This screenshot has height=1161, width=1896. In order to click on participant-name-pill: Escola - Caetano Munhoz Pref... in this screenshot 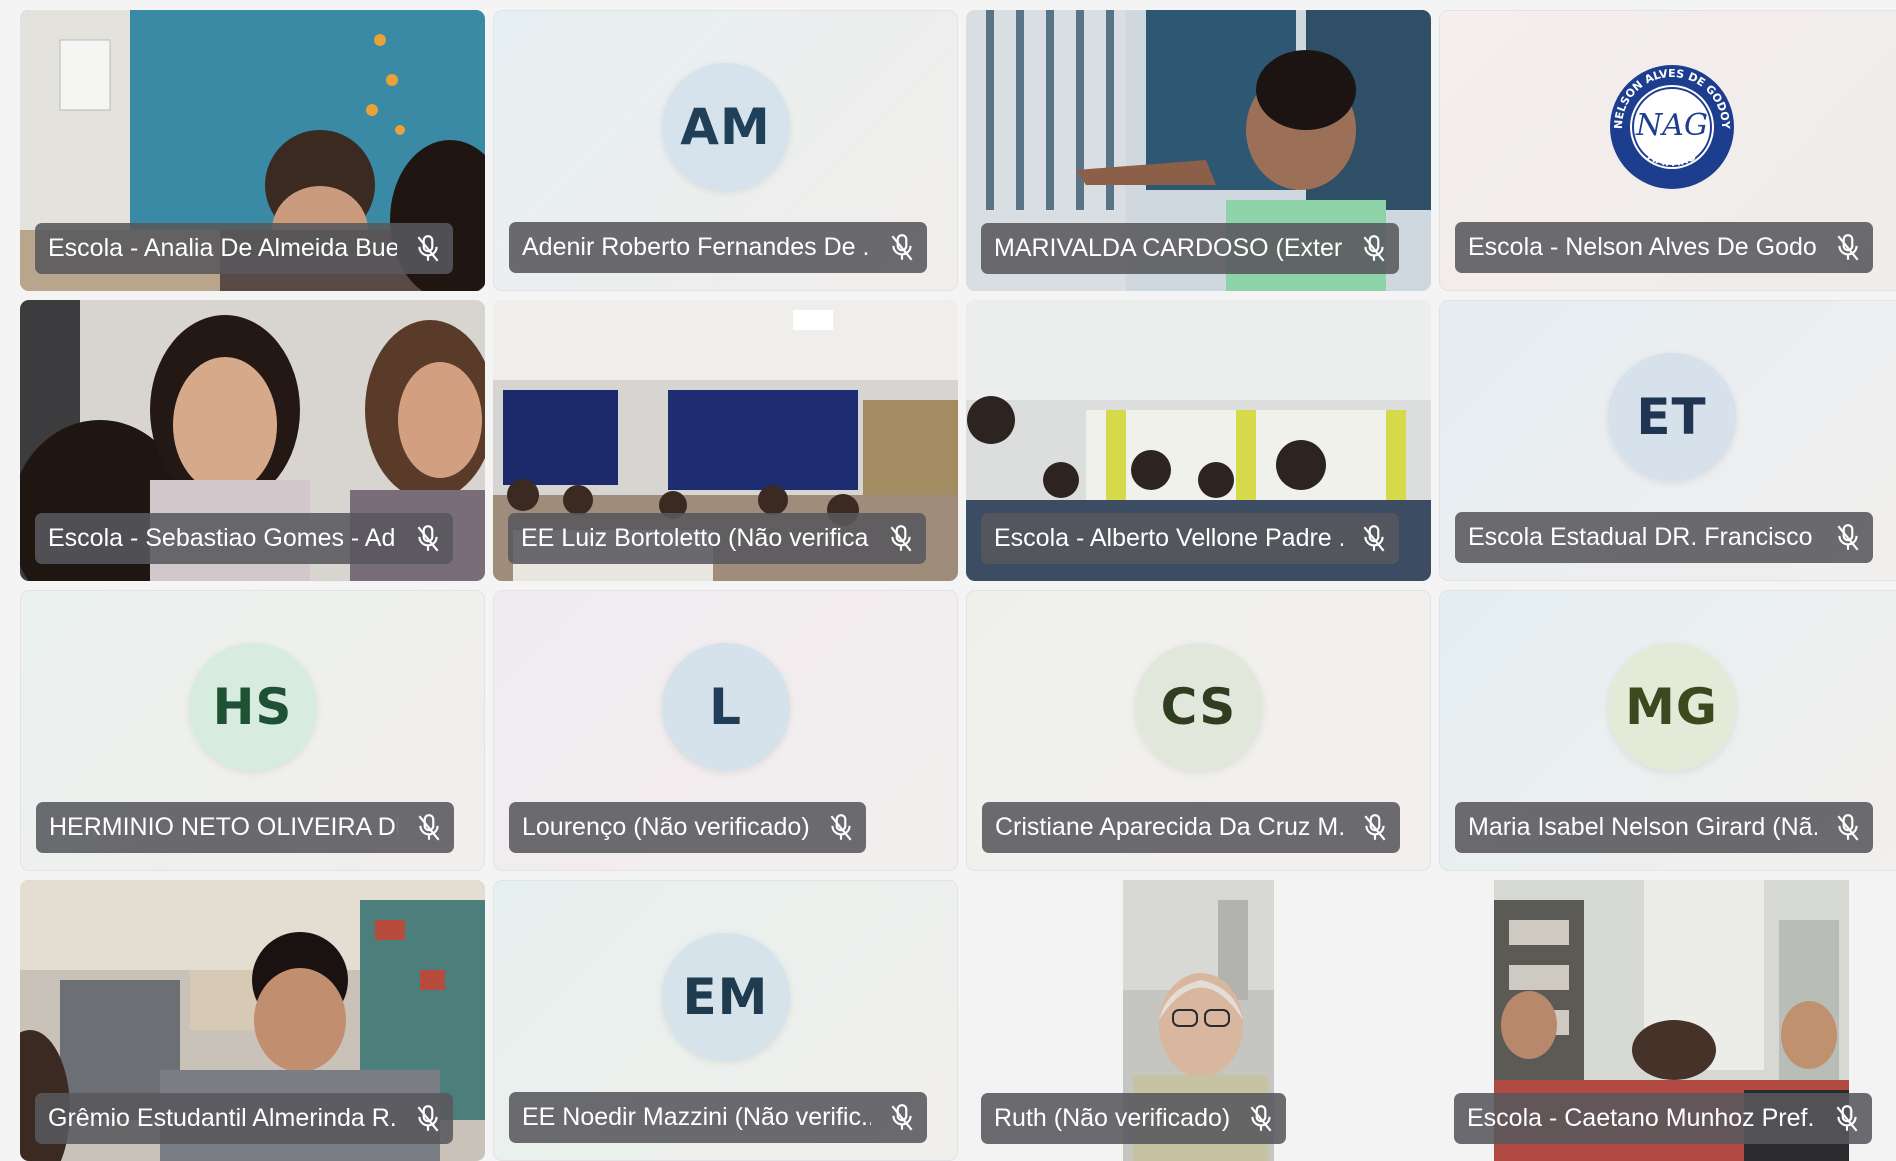, I will do `click(1663, 1118)`.